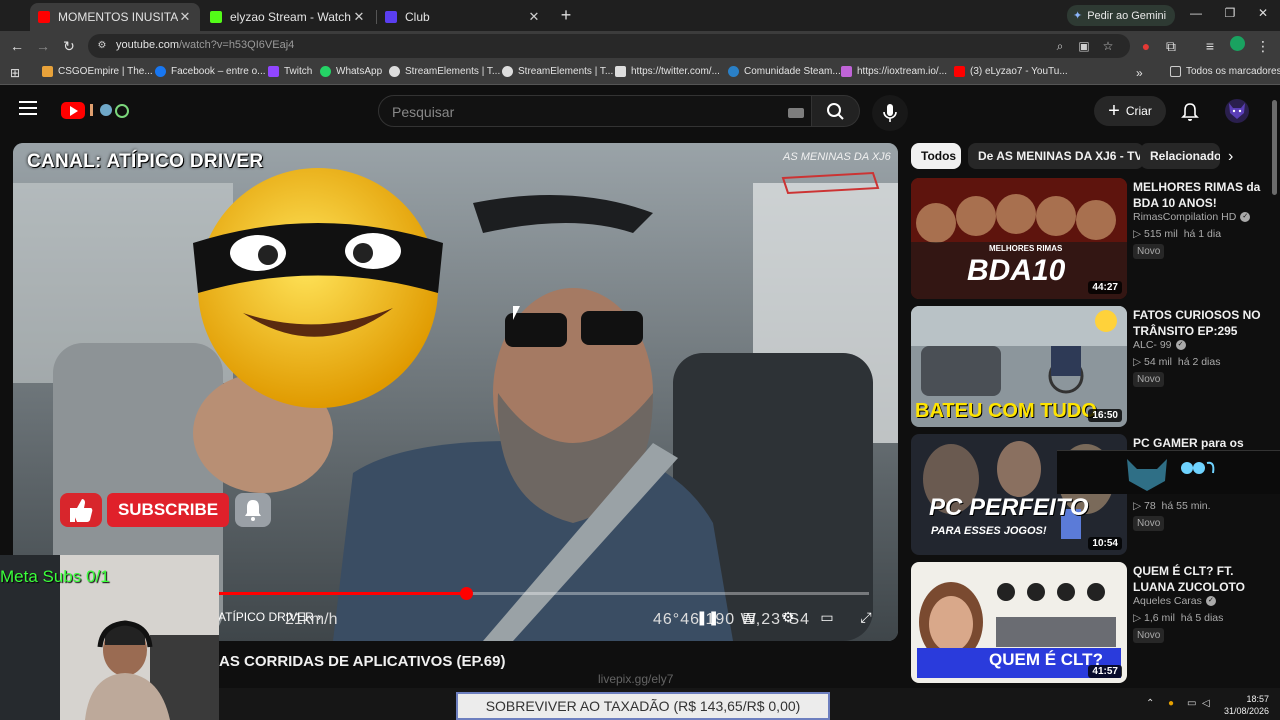 The width and height of the screenshot is (1280, 720). Describe the element at coordinates (69, 46) in the screenshot. I see `reload-icon: ↻` at that location.